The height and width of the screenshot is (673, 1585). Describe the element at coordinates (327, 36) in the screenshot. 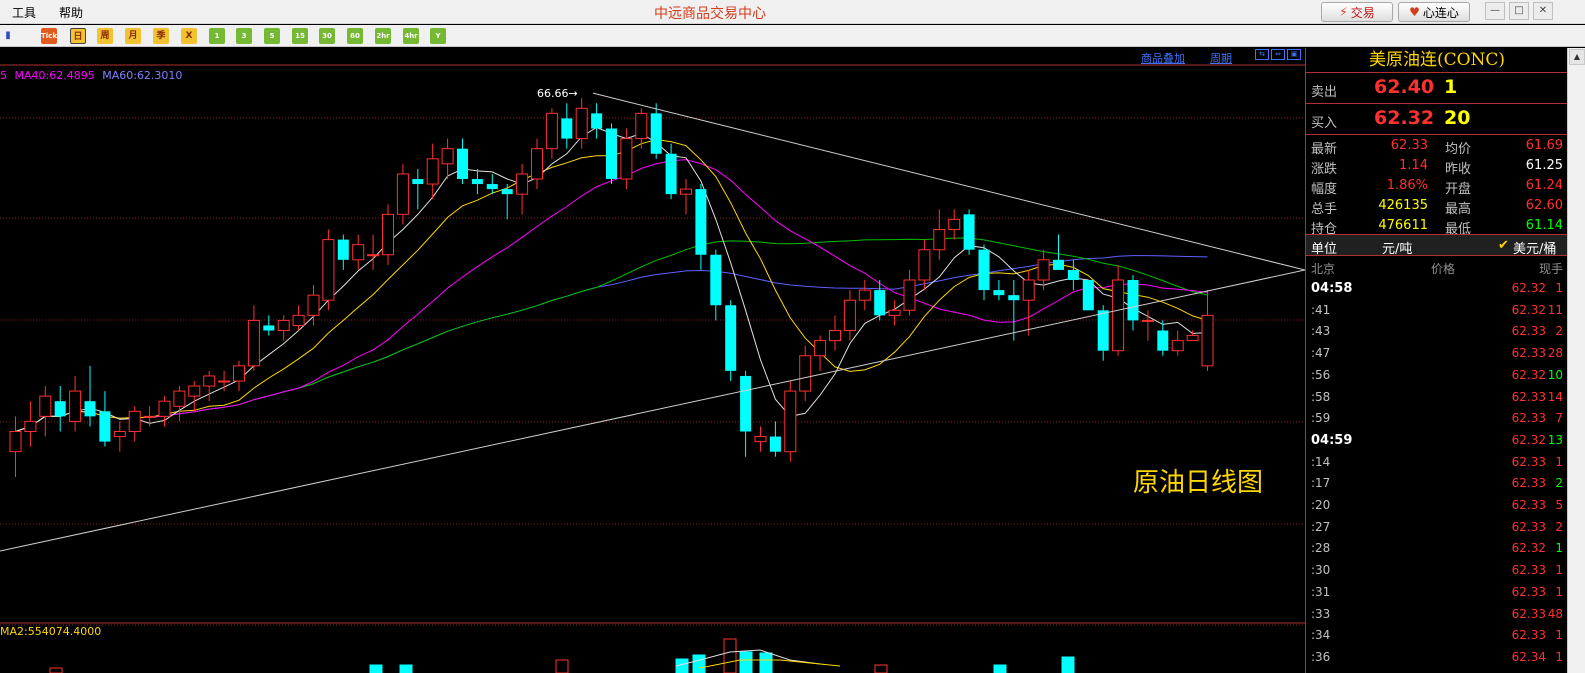

I see `min30-button: 30` at that location.